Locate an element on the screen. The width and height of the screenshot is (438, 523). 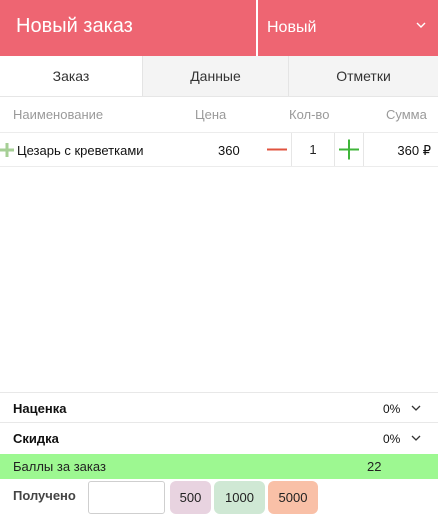
column-header-qty: Кол-во is located at coordinates (309, 114).